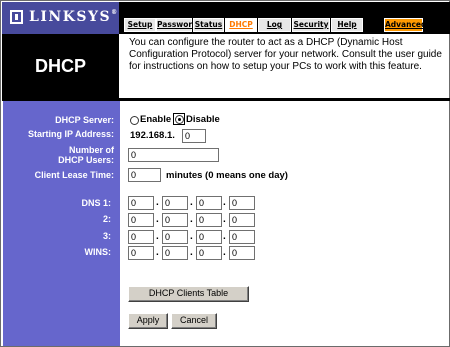 The image size is (450, 347). I want to click on starting-ip-label: Starting IP Address:, so click(70, 134).